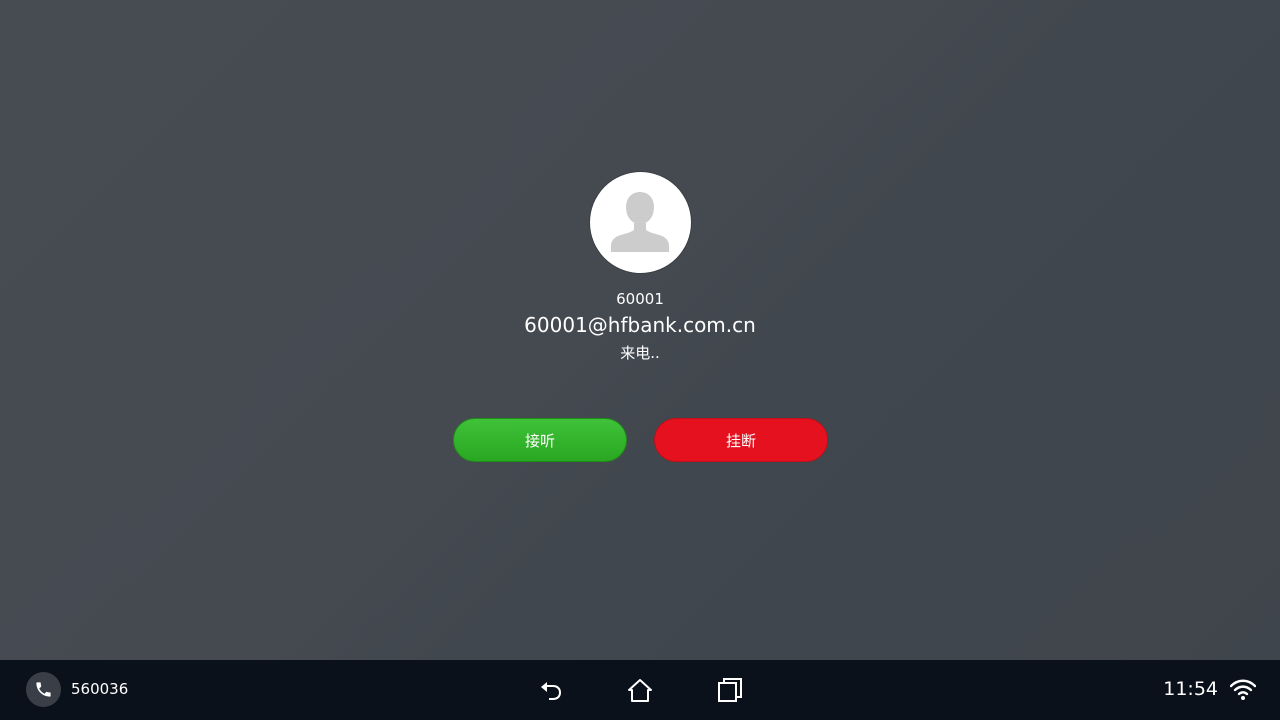 The image size is (1280, 720). I want to click on wifi-icon, so click(1243, 689).